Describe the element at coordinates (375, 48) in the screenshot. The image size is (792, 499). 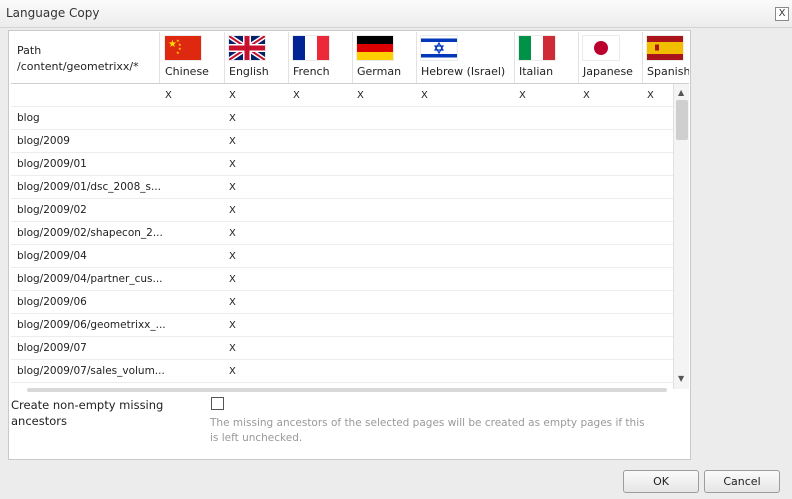
I see `germany-flag-icon` at that location.